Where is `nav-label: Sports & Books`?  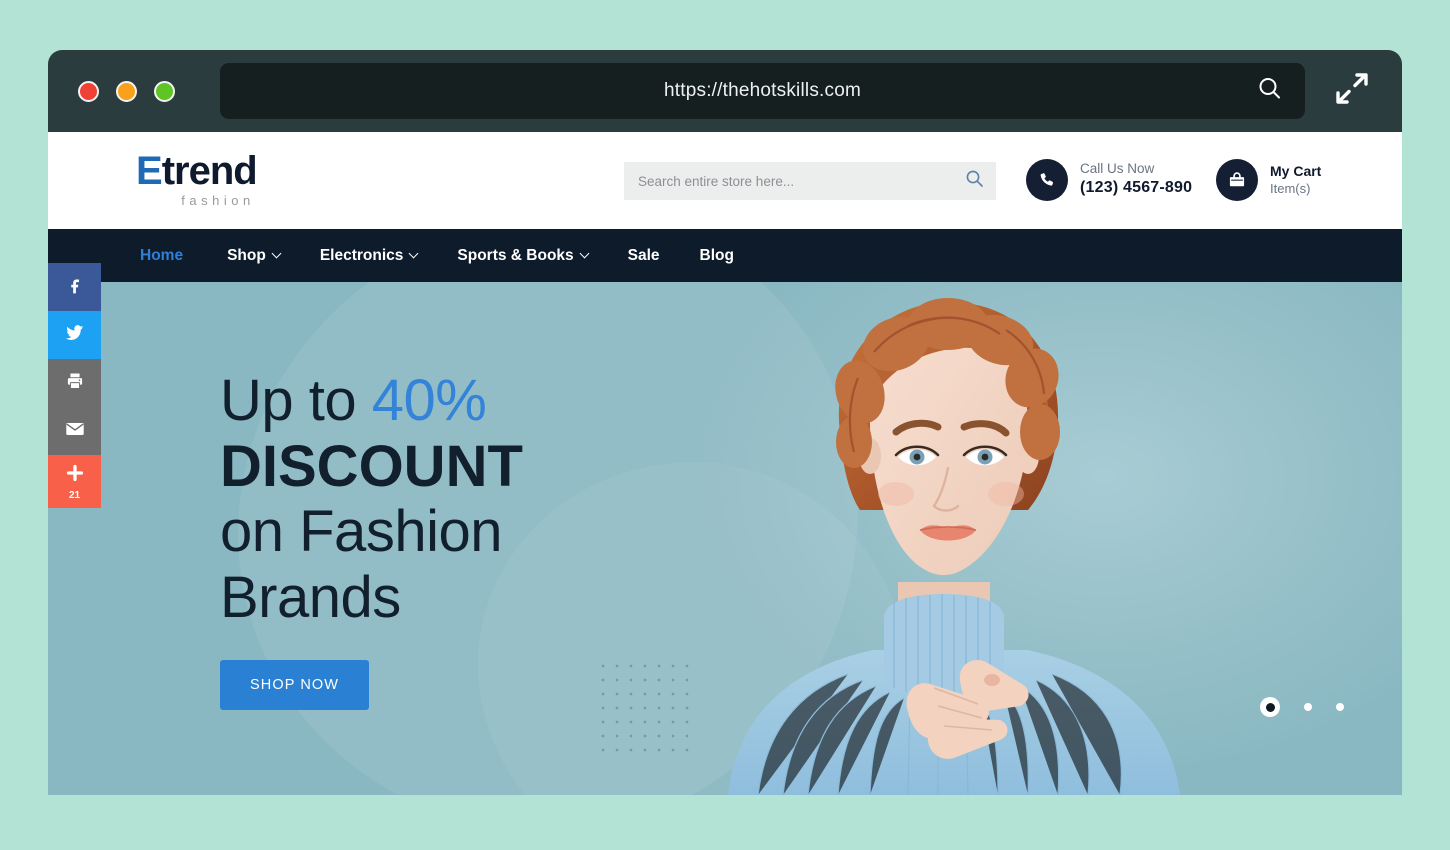
nav-label: Sports & Books is located at coordinates (515, 255).